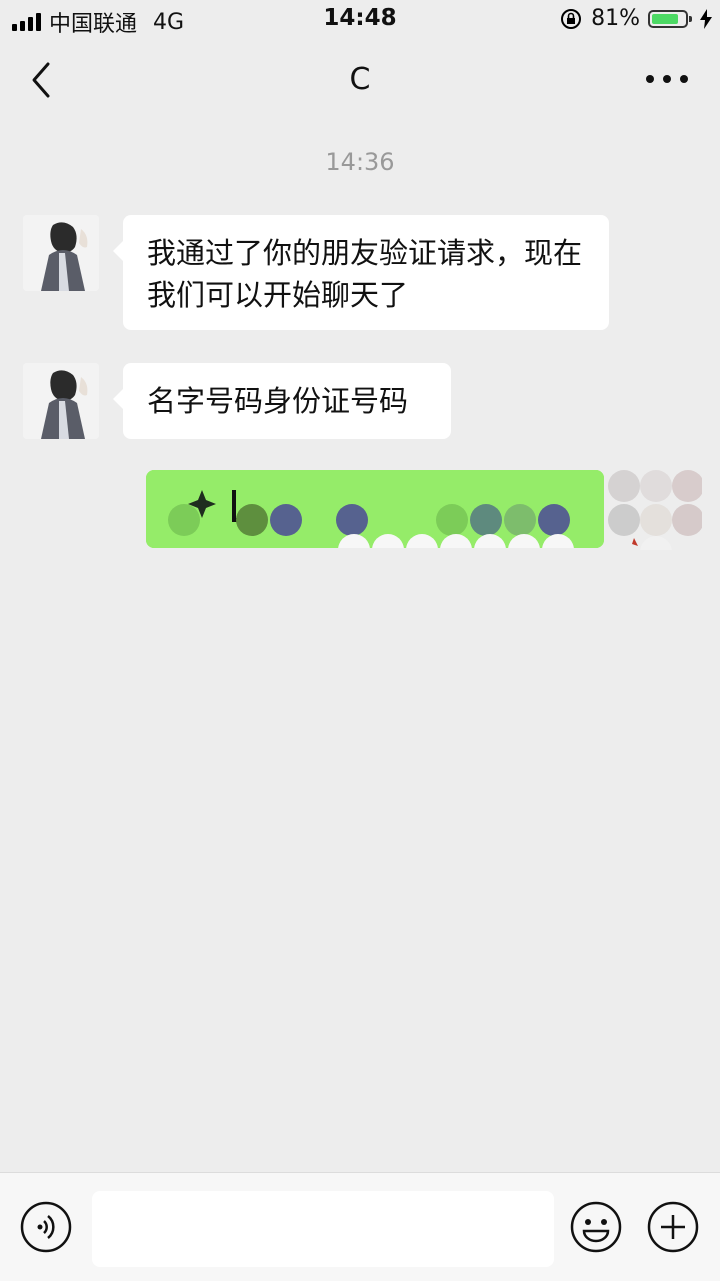  I want to click on message-timestamp: 14:36, so click(360, 162).